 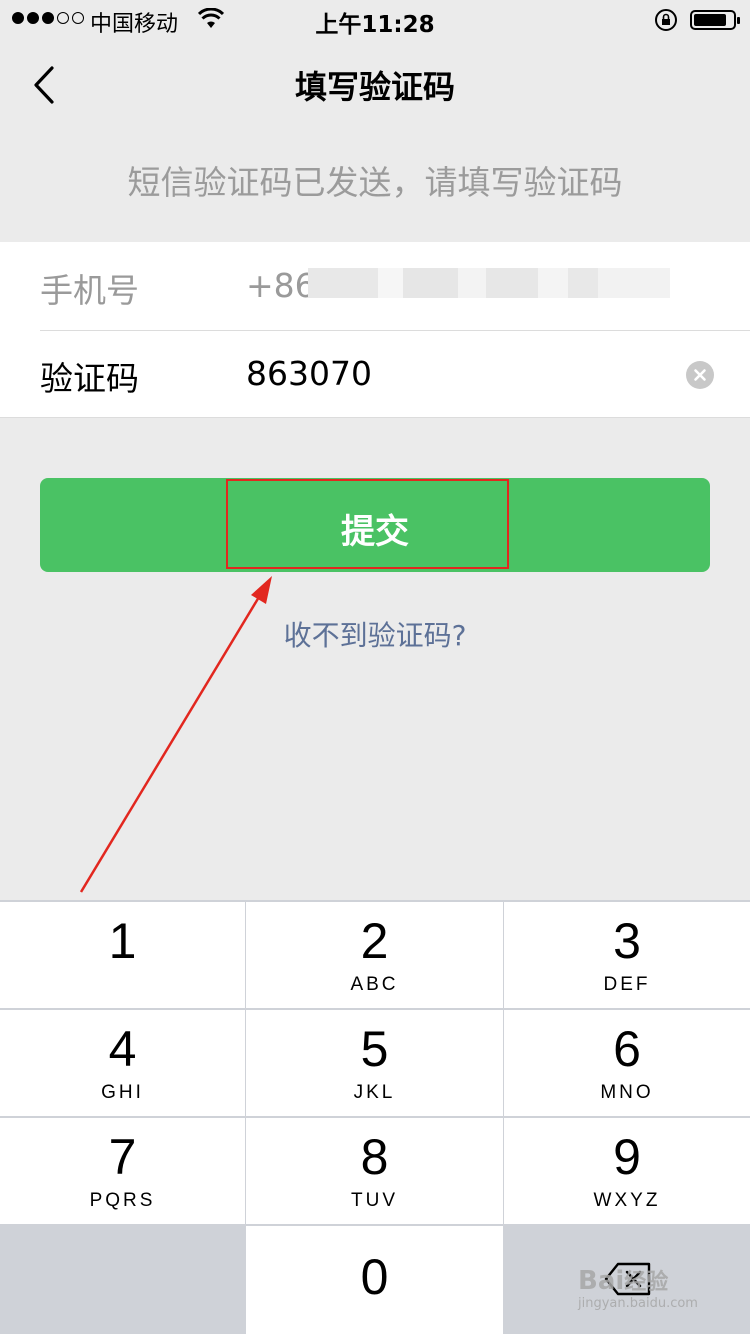 What do you see at coordinates (627, 1092) in the screenshot?
I see `key-letters: MNO` at bounding box center [627, 1092].